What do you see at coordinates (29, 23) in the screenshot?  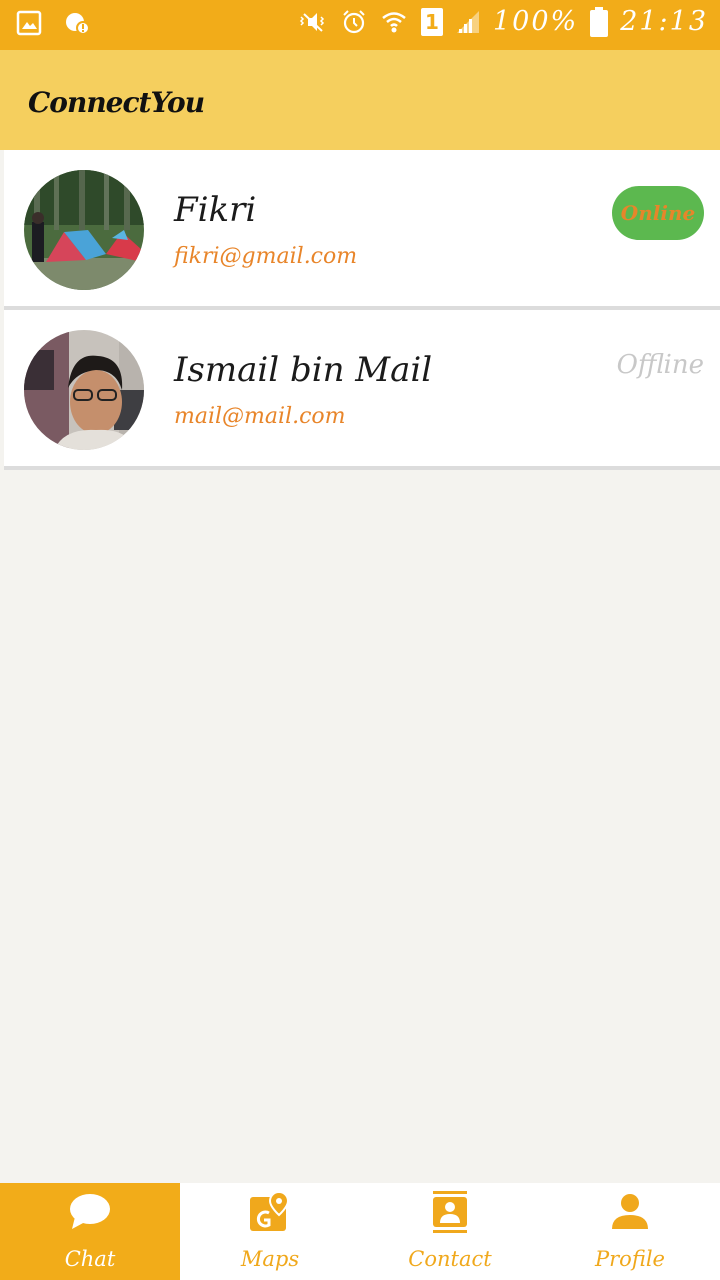 I see `image-icon` at bounding box center [29, 23].